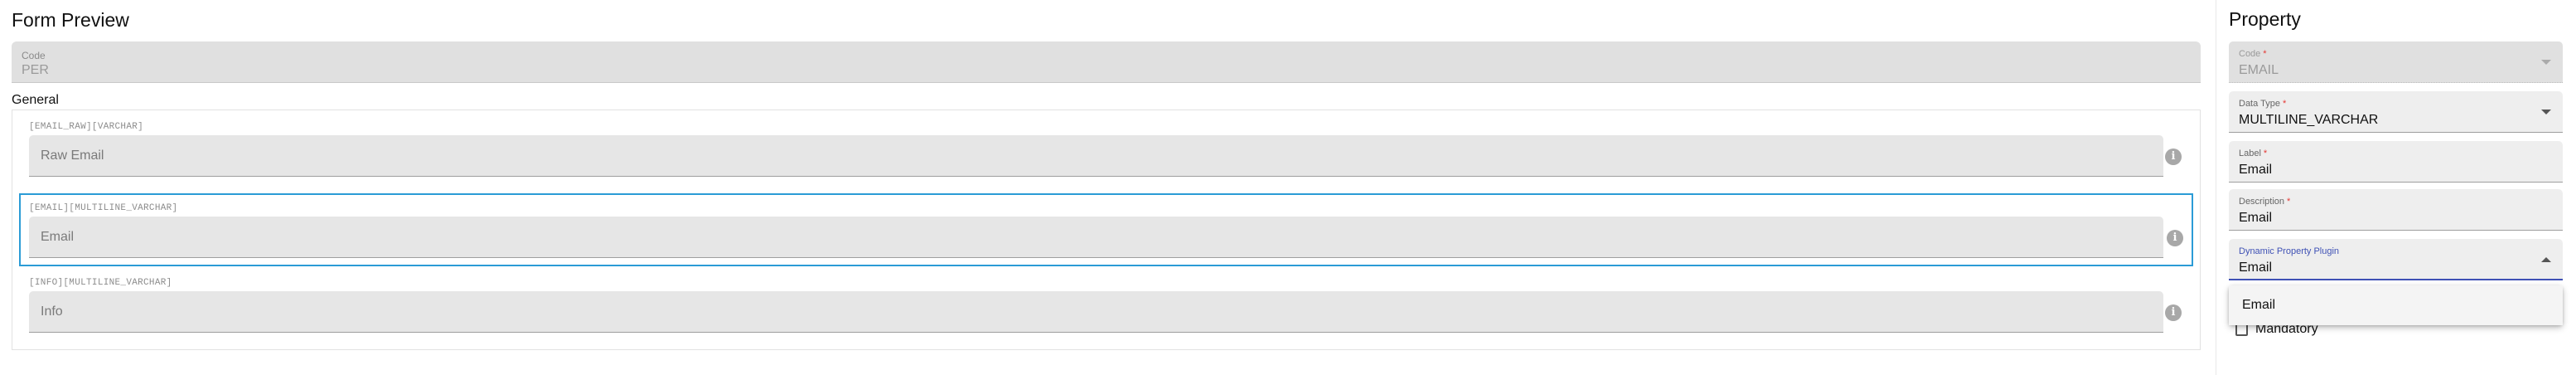 Image resolution: width=2576 pixels, height=375 pixels. I want to click on description-input: Description * Email, so click(2396, 210).